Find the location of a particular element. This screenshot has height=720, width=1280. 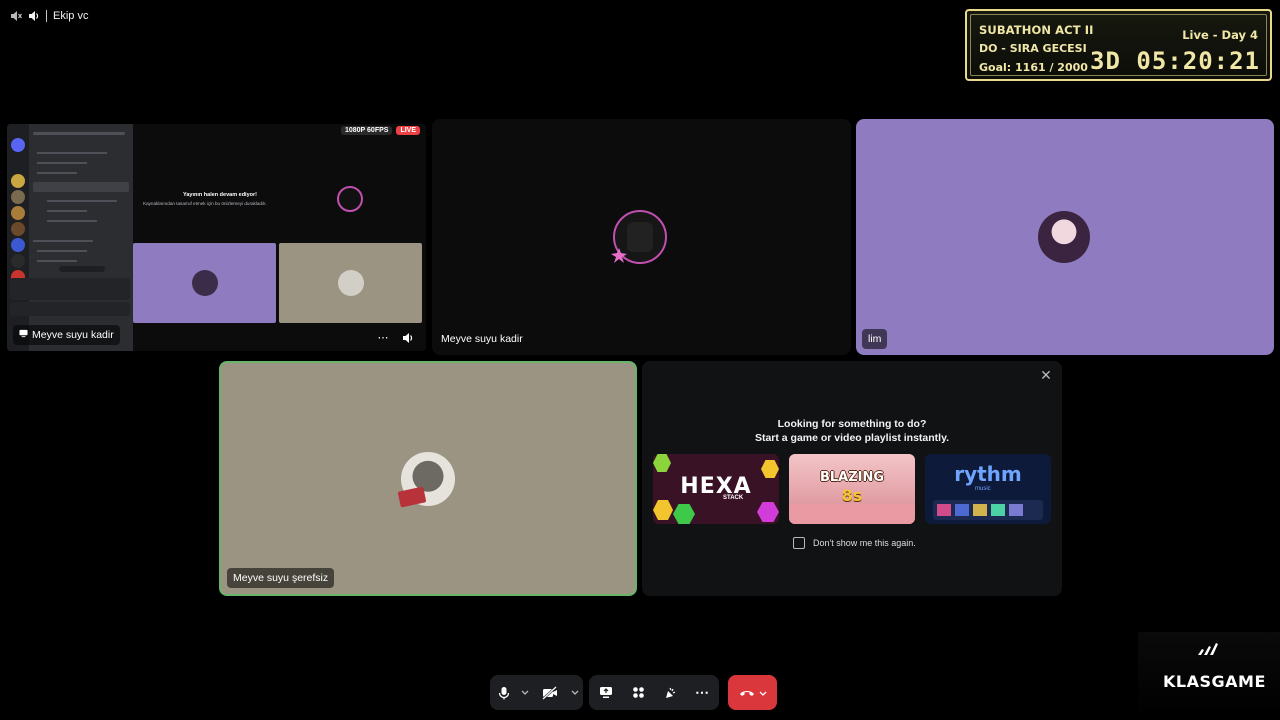

quality-badge: 1080P 60FPS is located at coordinates (366, 130).